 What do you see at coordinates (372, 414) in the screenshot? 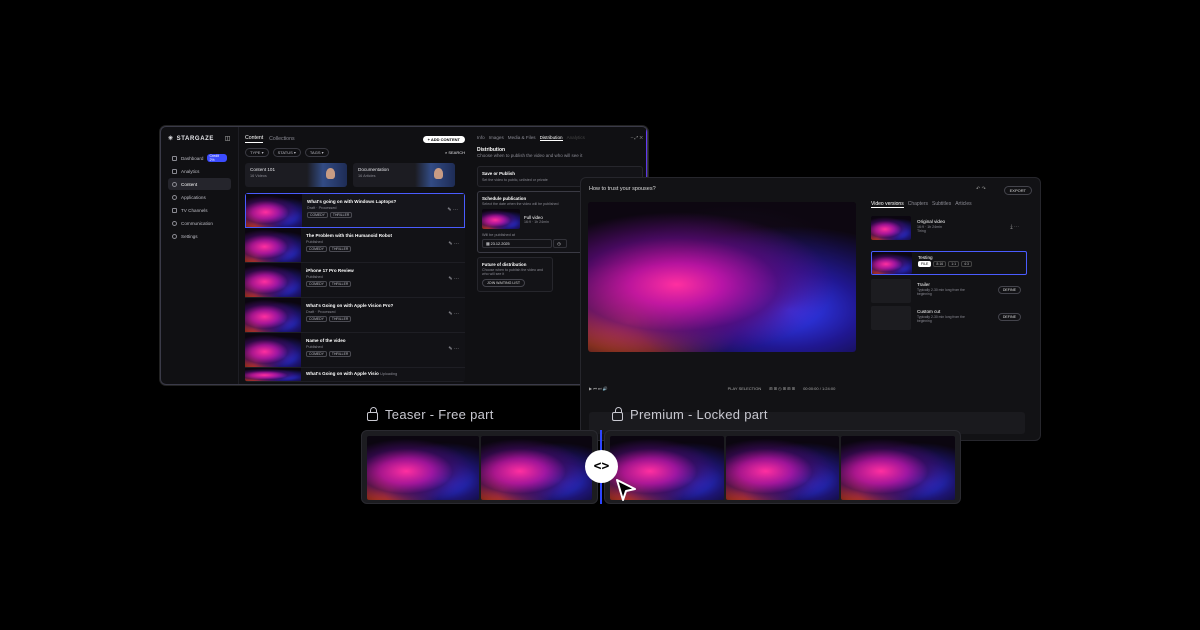
I see `lock-open-icon` at bounding box center [372, 414].